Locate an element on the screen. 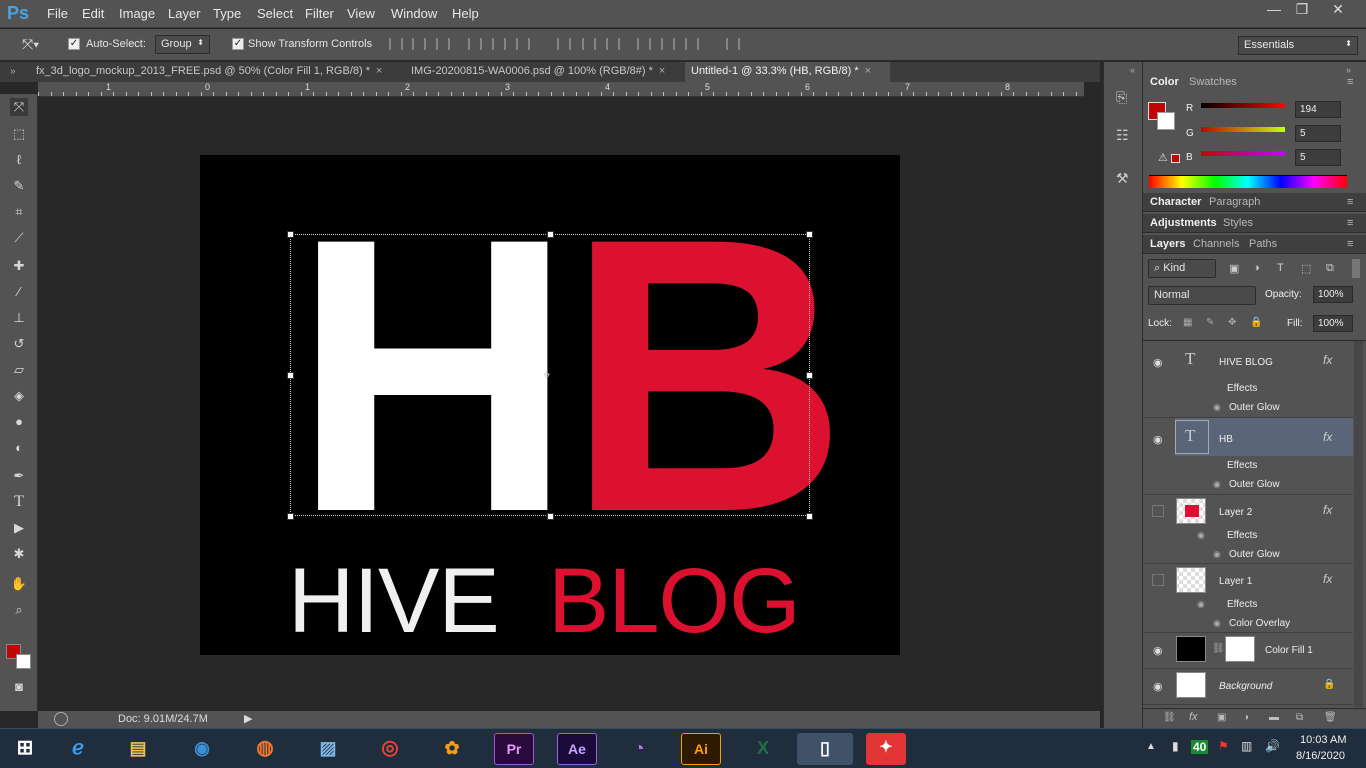 The height and width of the screenshot is (768, 1366). tab-channels: Channels is located at coordinates (1216, 244).